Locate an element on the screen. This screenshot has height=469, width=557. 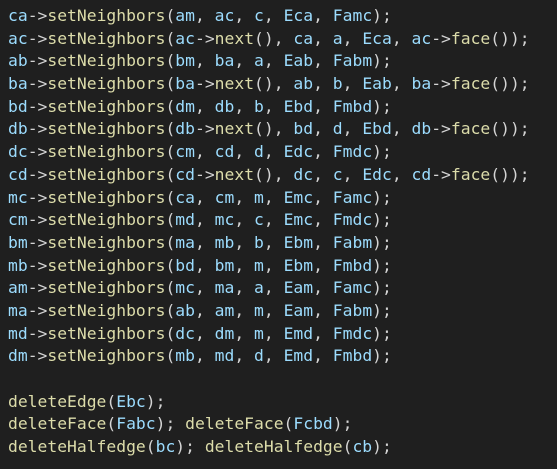
identifier-token: bd is located at coordinates (303, 129).